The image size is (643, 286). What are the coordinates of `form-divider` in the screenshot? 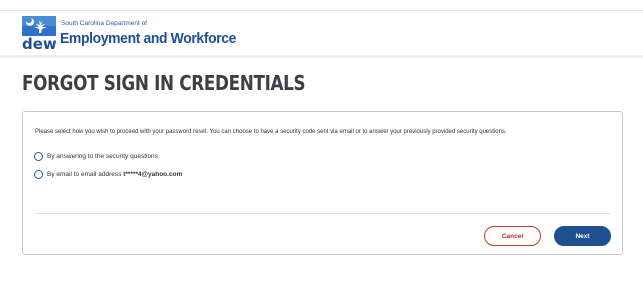 It's located at (323, 213).